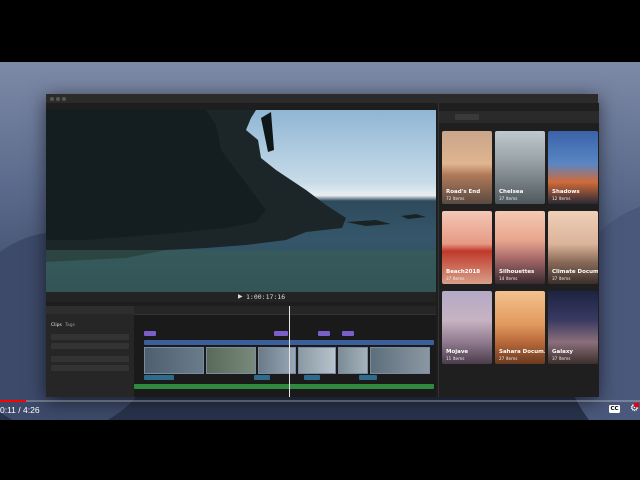  I want to click on clip-browser: Clips Tags, so click(90, 351).